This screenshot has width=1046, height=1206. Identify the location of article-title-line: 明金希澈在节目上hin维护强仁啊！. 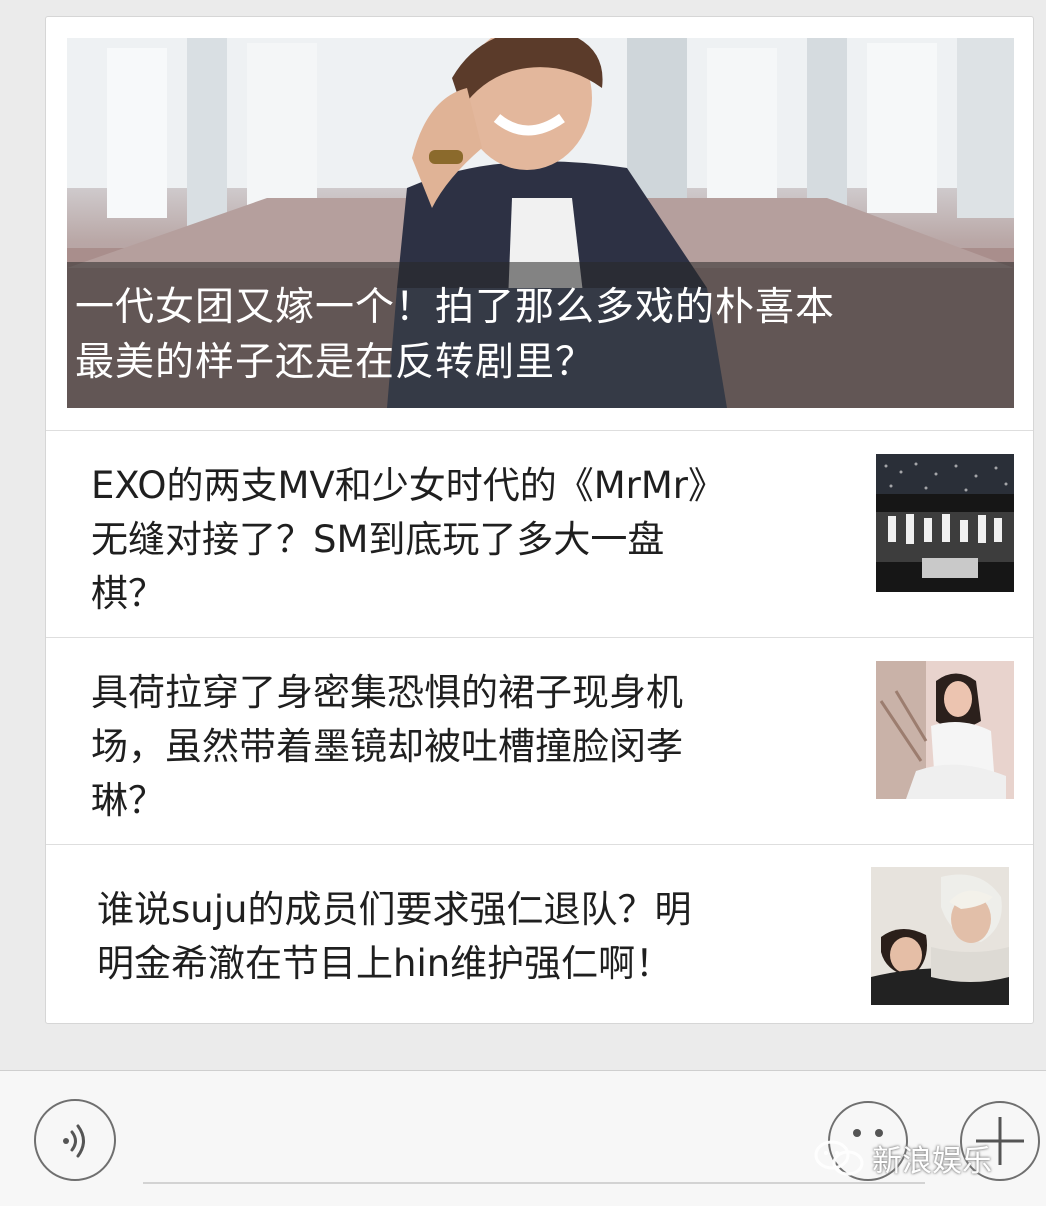
(385, 963).